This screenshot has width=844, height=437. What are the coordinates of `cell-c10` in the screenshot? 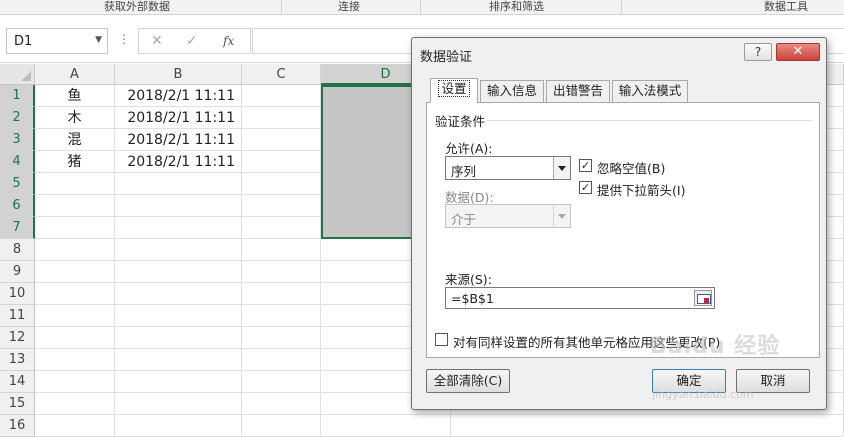 It's located at (281, 294).